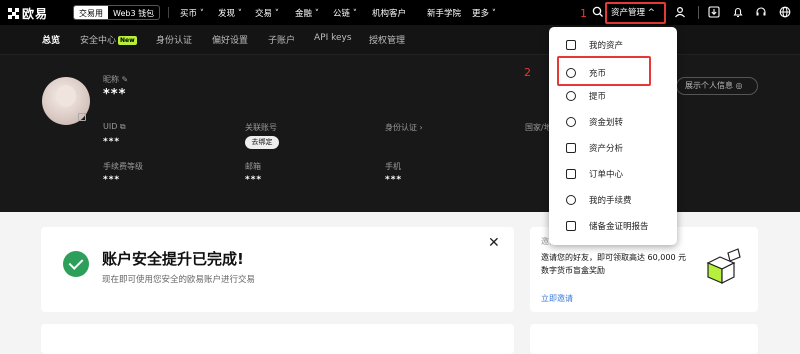 The image size is (800, 354). I want to click on country-label: 国家/地, so click(538, 127).